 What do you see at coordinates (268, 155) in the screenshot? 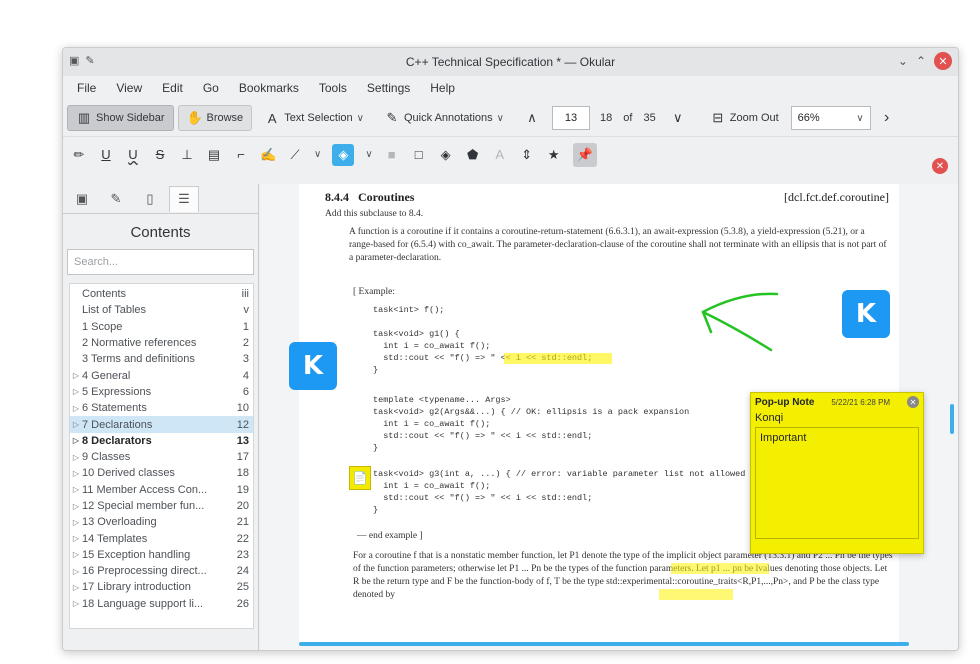
I see `freehand-line-icon: ✍` at bounding box center [268, 155].